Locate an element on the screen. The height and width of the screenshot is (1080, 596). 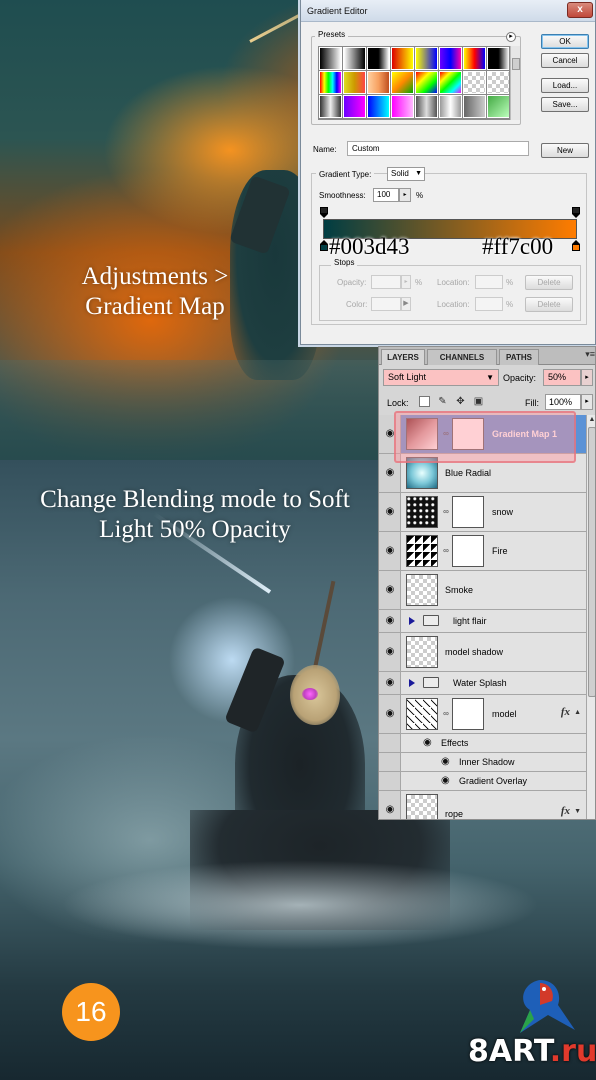
tab-channels: CHANNELS is located at coordinates (462, 357).